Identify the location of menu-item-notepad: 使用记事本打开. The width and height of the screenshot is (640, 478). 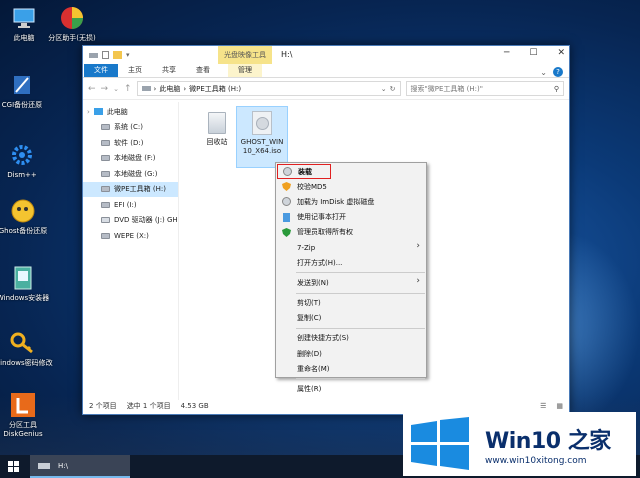
(351, 217).